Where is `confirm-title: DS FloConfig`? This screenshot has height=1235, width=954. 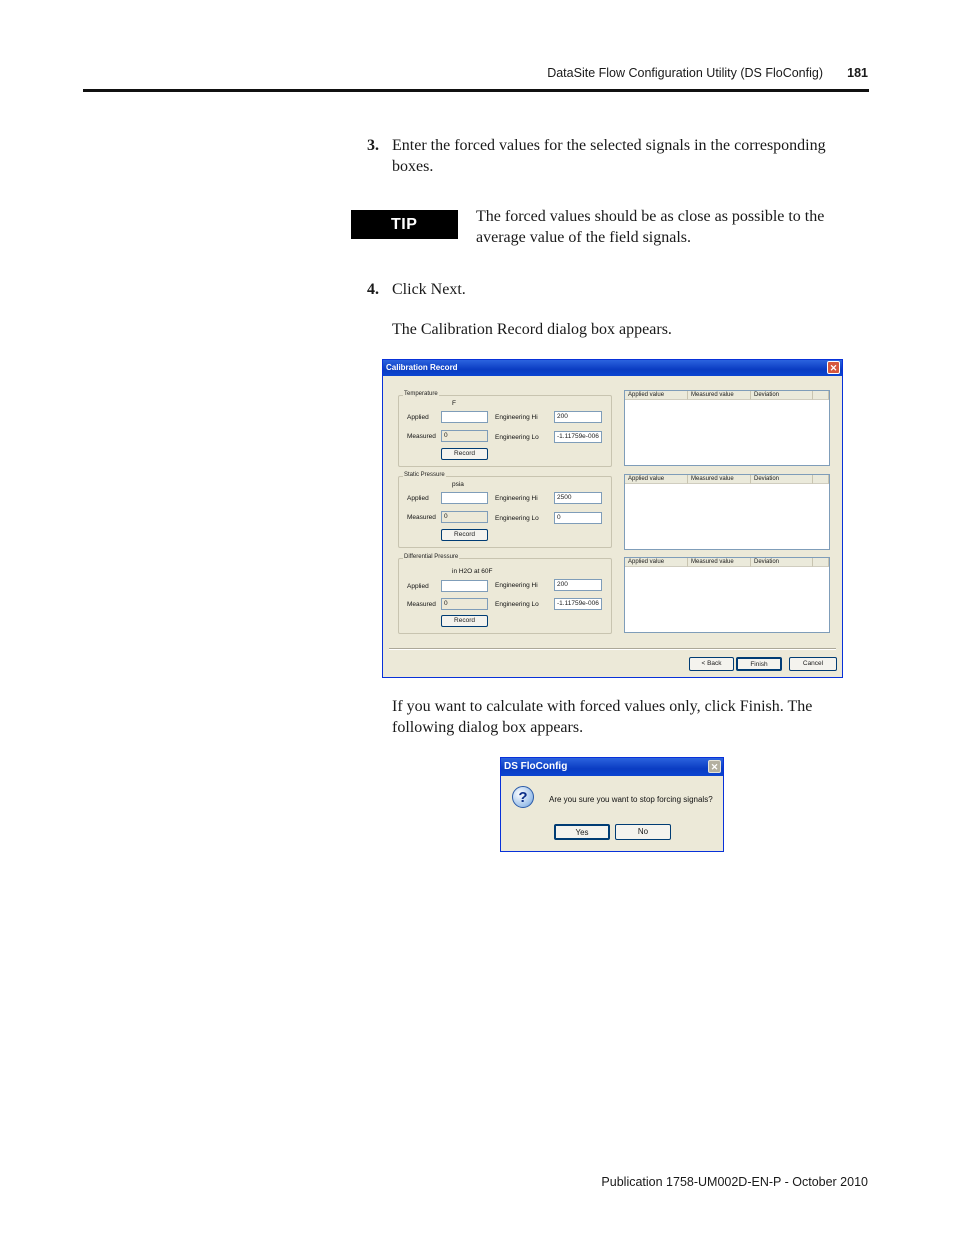 confirm-title: DS FloConfig is located at coordinates (536, 766).